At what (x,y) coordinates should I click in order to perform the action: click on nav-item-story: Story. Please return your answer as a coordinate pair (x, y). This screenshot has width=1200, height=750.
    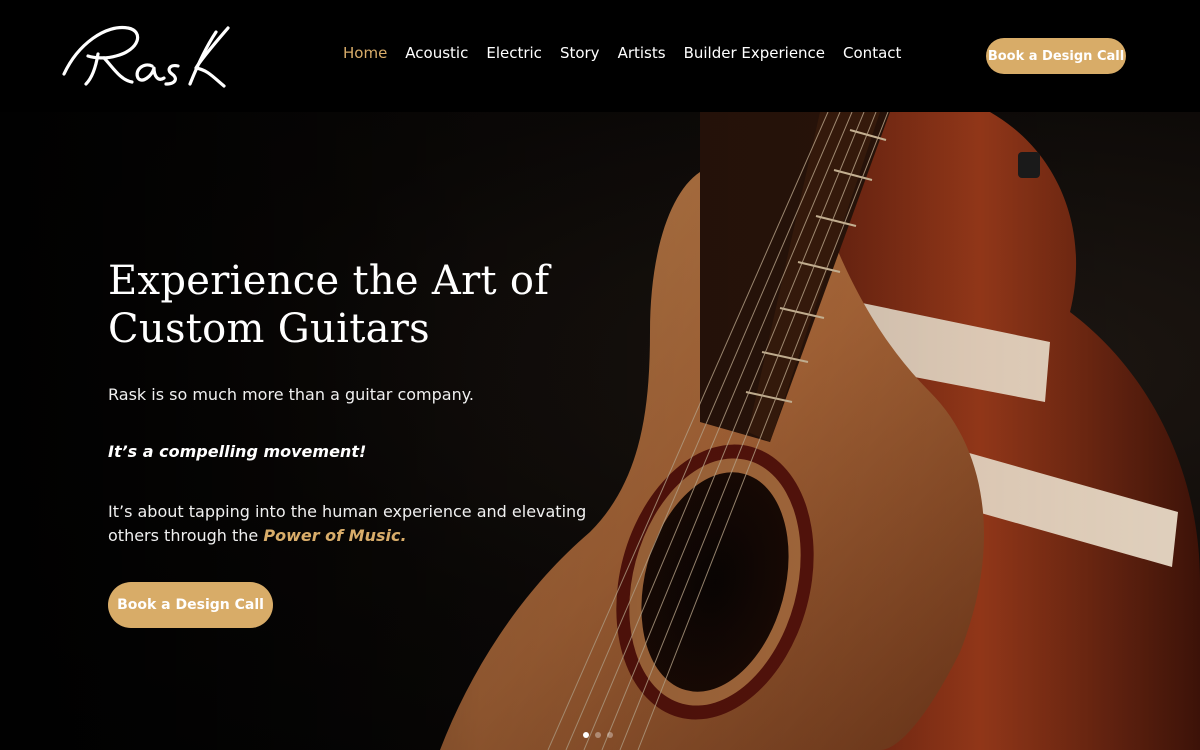
    Looking at the image, I should click on (580, 53).